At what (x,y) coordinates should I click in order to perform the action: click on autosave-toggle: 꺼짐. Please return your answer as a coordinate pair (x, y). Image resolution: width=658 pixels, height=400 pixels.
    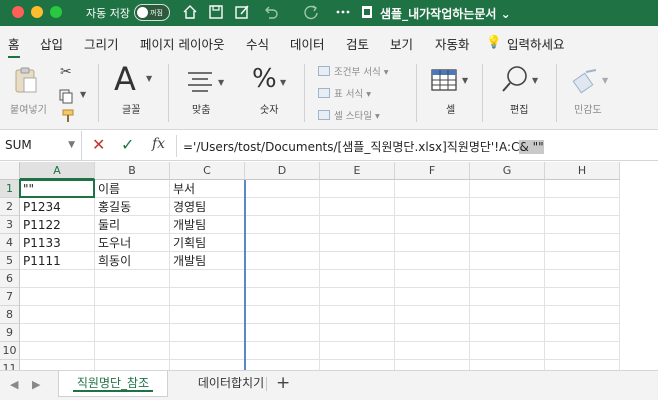
    Looking at the image, I should click on (152, 12).